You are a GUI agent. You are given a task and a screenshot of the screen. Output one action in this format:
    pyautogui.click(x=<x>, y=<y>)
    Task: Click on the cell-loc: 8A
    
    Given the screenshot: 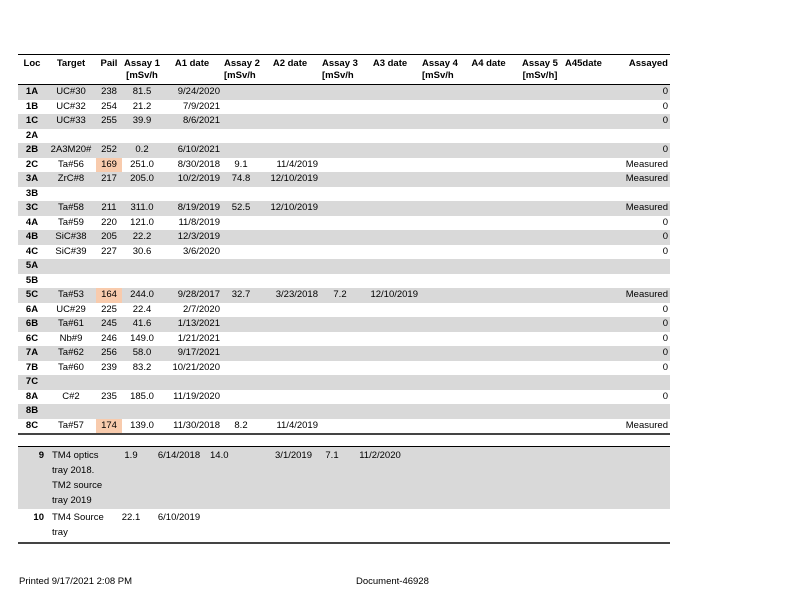 What is the action you would take?
    pyautogui.click(x=32, y=396)
    